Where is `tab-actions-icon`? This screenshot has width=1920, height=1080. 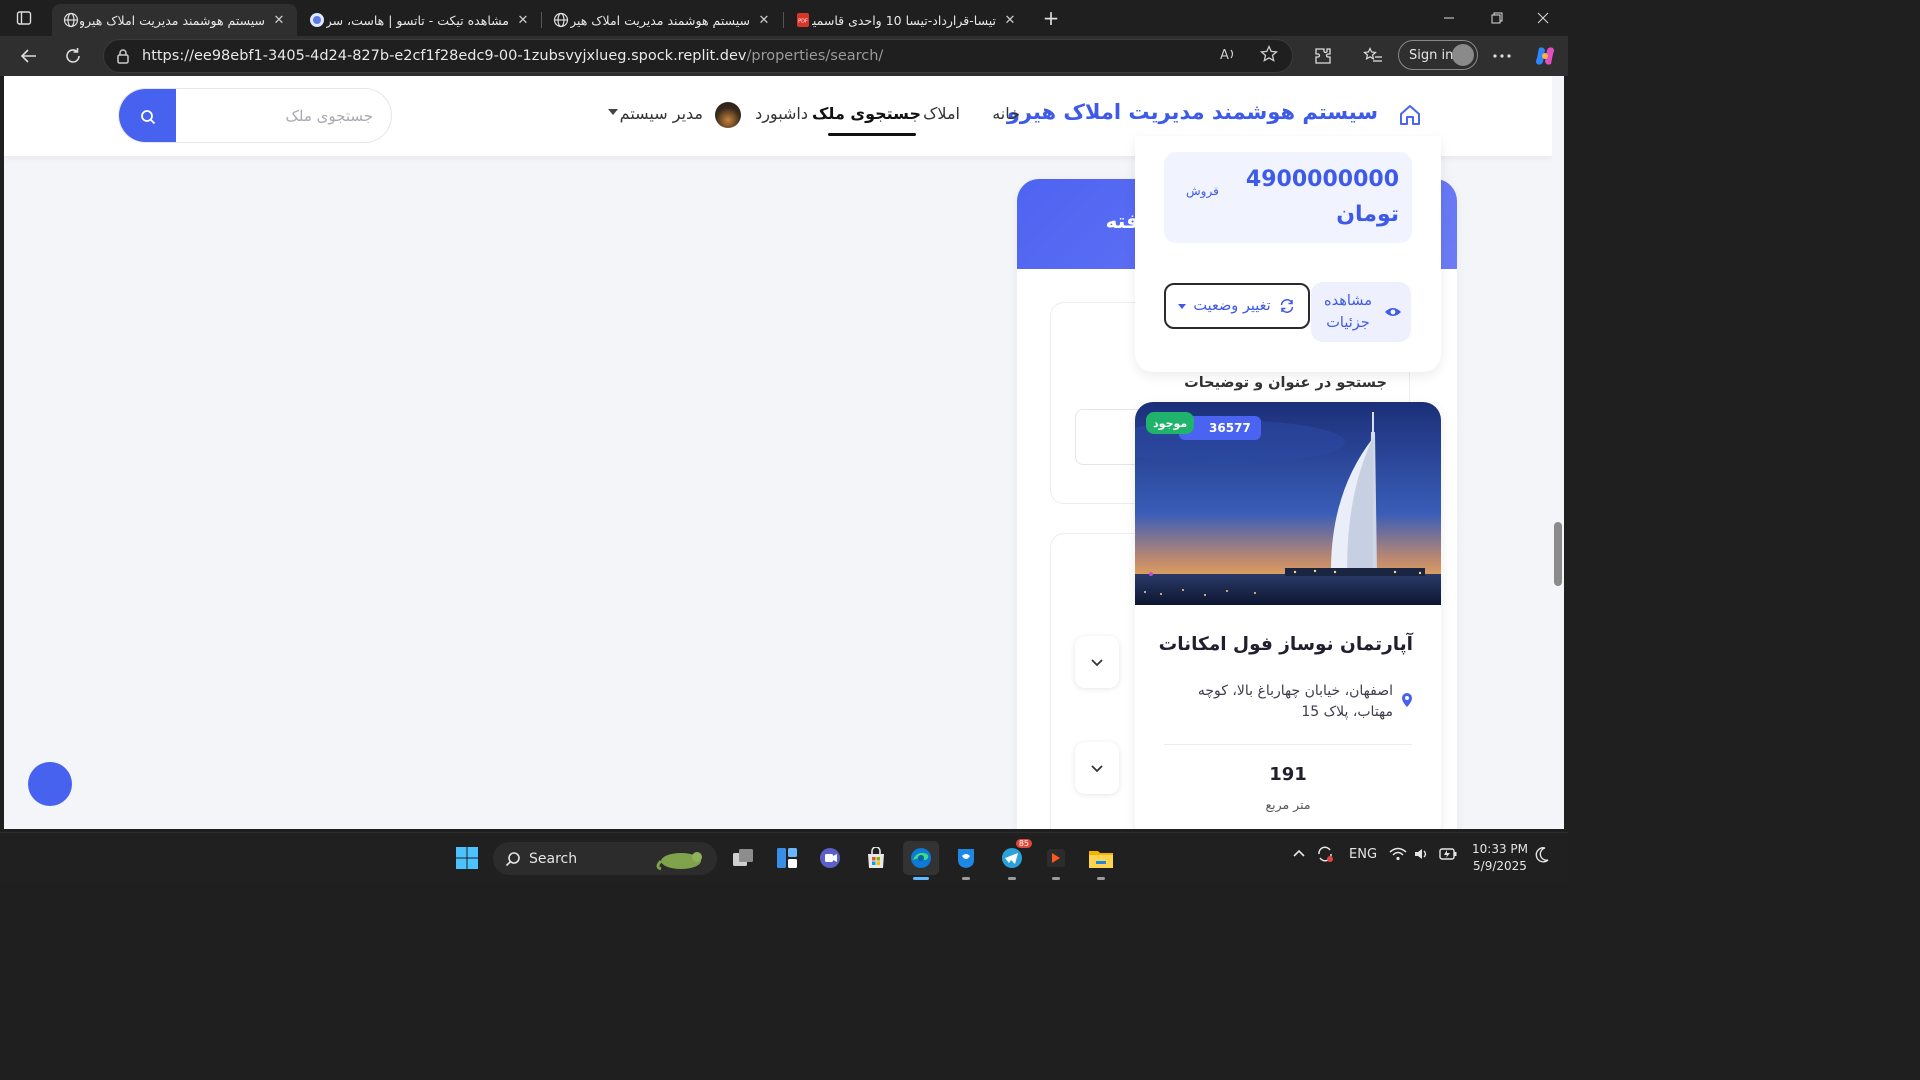
tab-actions-icon is located at coordinates (24, 18).